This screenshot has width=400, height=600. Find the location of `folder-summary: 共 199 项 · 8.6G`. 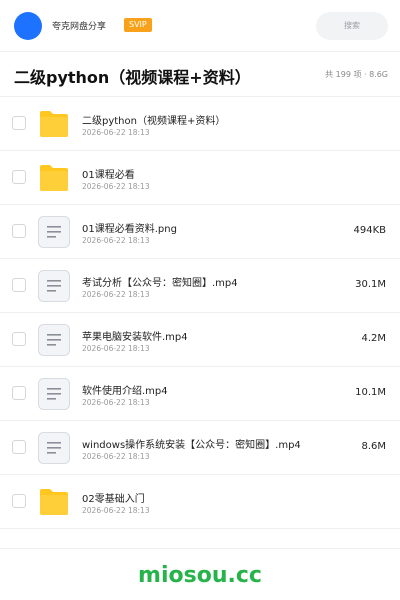

folder-summary: 共 199 项 · 8.6G is located at coordinates (356, 74).